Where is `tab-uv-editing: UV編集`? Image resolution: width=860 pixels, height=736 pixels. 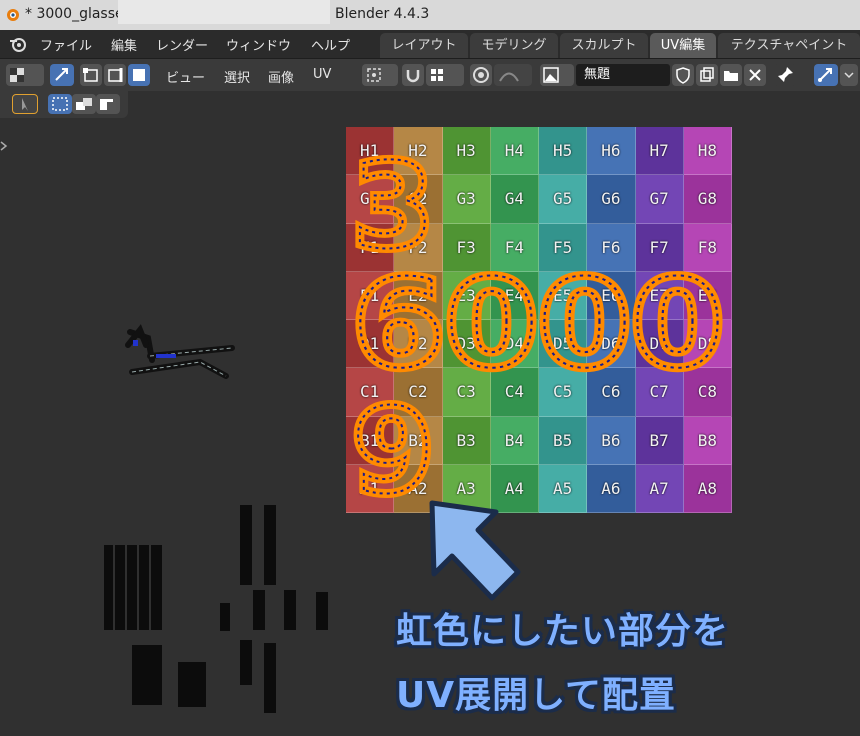 tab-uv-editing: UV編集 is located at coordinates (683, 45).